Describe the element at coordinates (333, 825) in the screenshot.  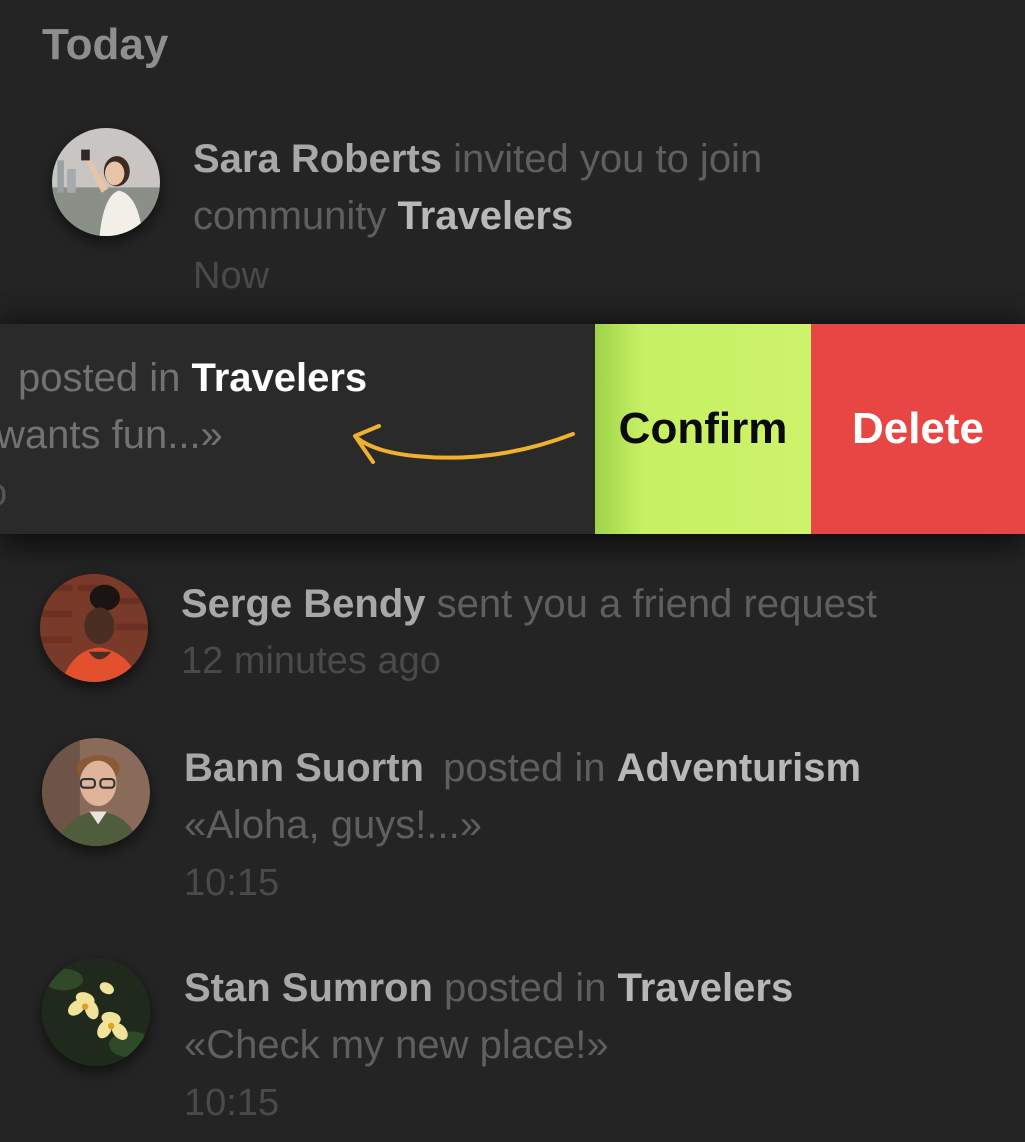
I see `post-excerpt: «Aloha, guys!...»` at that location.